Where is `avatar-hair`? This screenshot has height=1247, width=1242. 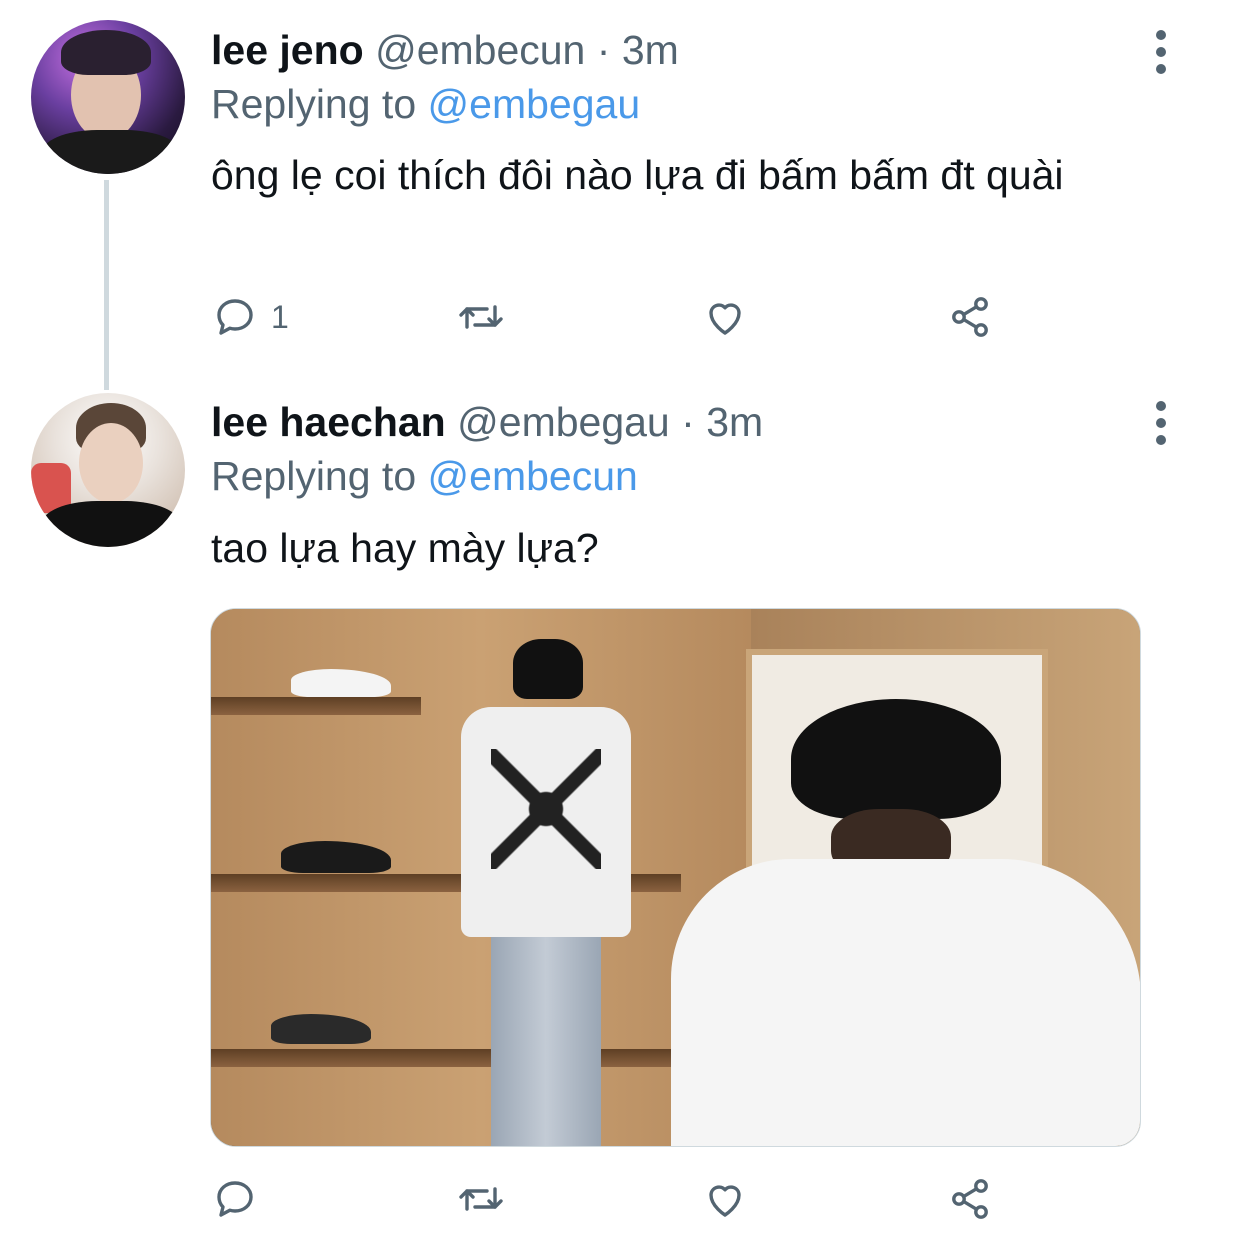 avatar-hair is located at coordinates (106, 52).